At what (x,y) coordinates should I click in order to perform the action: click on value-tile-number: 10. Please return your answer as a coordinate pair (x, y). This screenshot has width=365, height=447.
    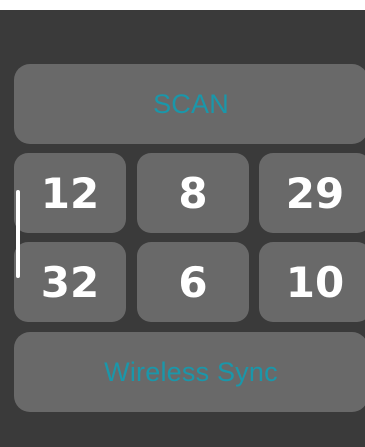
    Looking at the image, I should click on (315, 282).